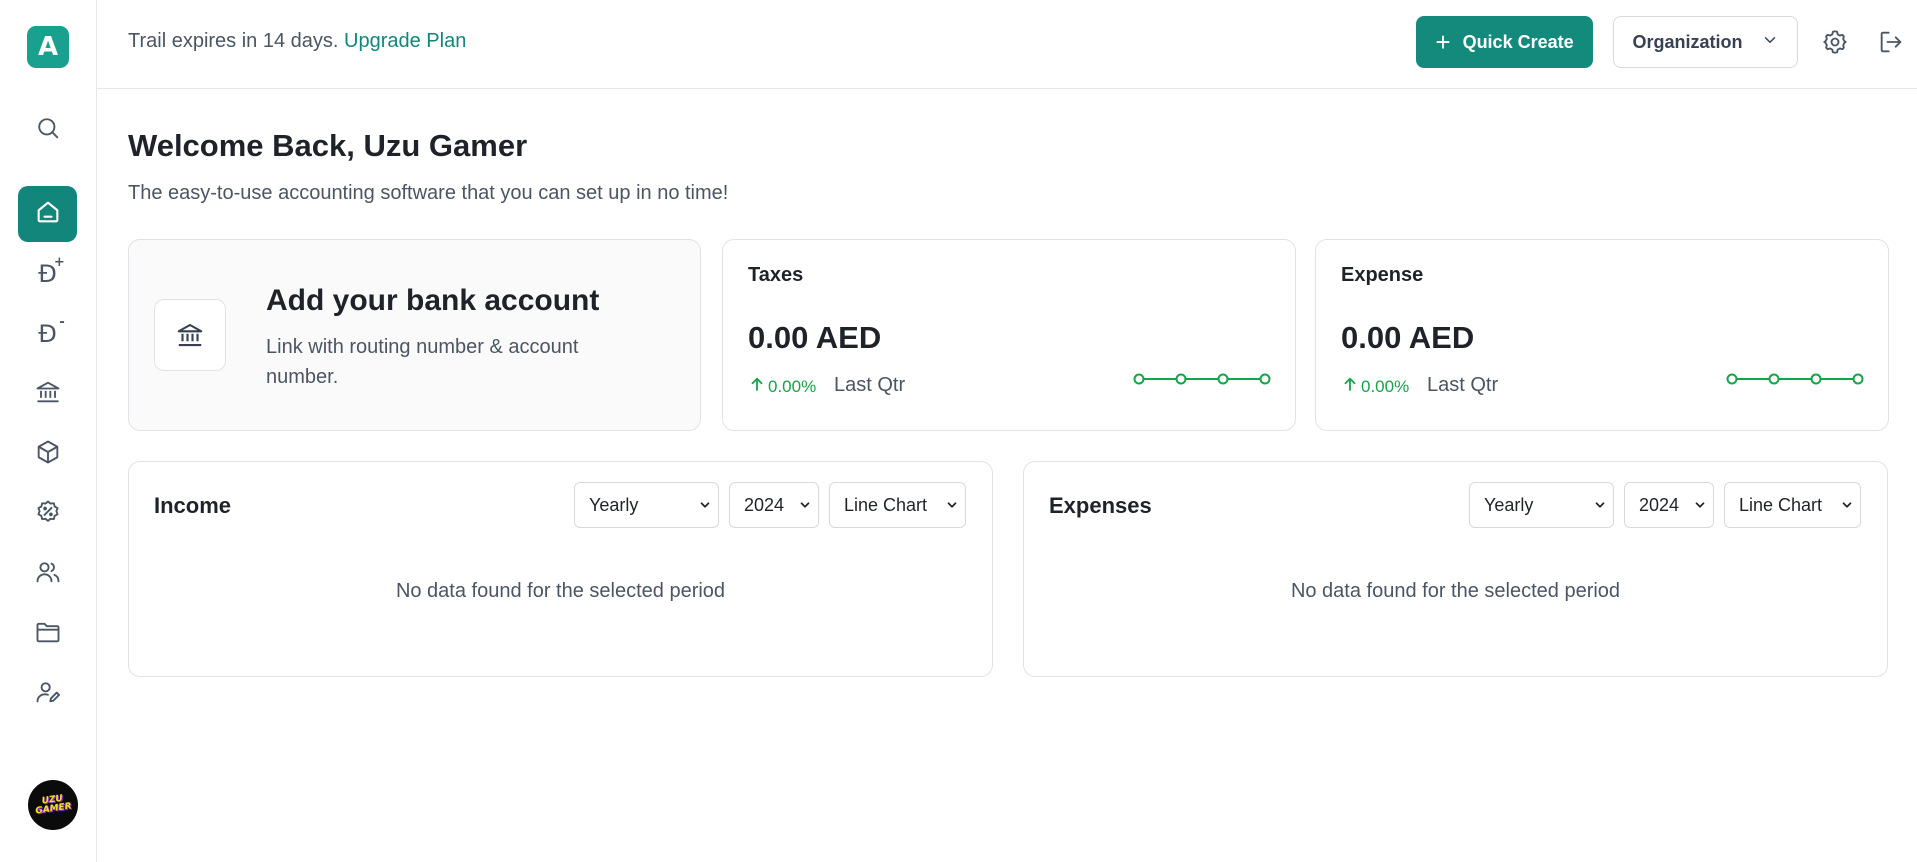  Describe the element at coordinates (1602, 335) in the screenshot. I see `expense-card: Expense 0.00 AED 0.00% Last Qtr` at that location.